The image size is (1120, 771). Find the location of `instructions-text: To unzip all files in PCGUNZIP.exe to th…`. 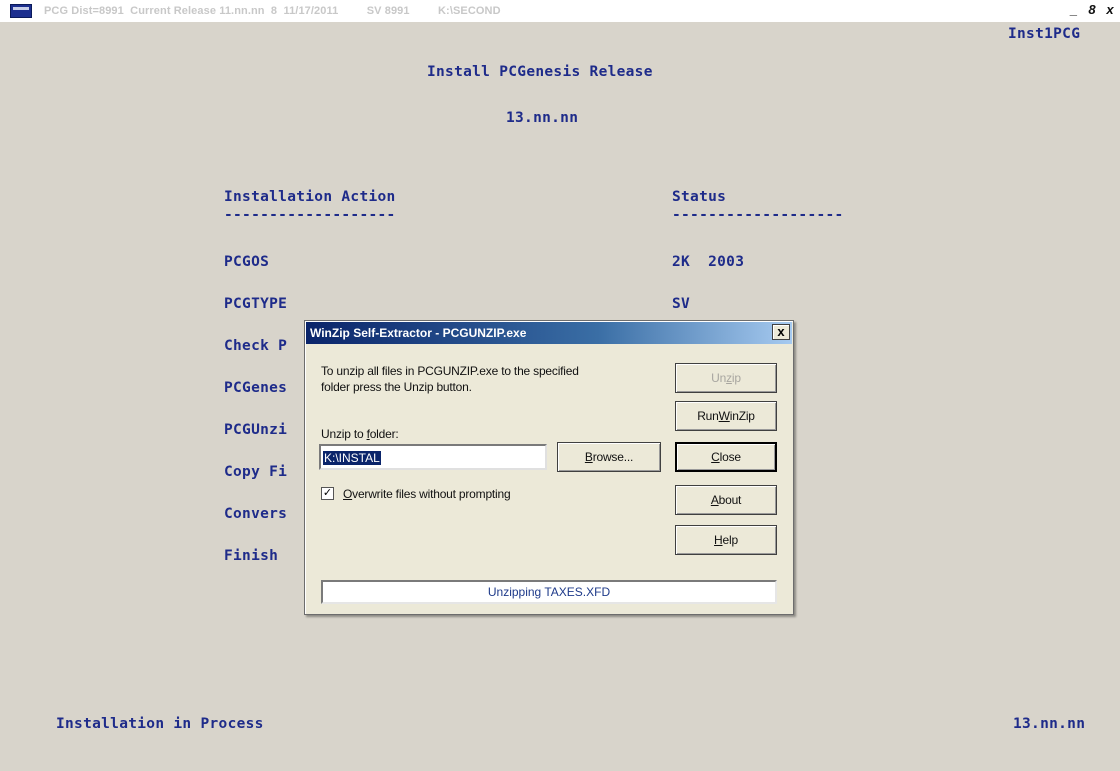

instructions-text: To unzip all files in PCGUNZIP.exe to th… is located at coordinates (450, 379).